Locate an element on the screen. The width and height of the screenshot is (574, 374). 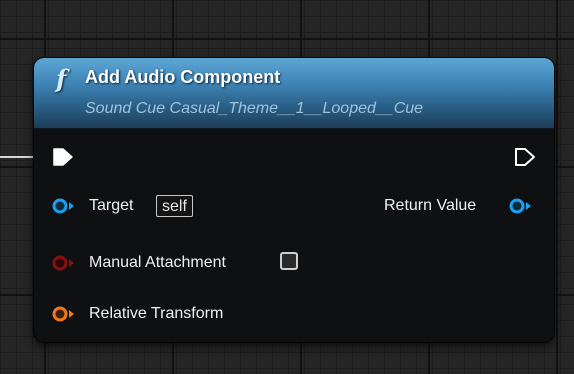
return-value-pin-icon is located at coordinates (521, 206).